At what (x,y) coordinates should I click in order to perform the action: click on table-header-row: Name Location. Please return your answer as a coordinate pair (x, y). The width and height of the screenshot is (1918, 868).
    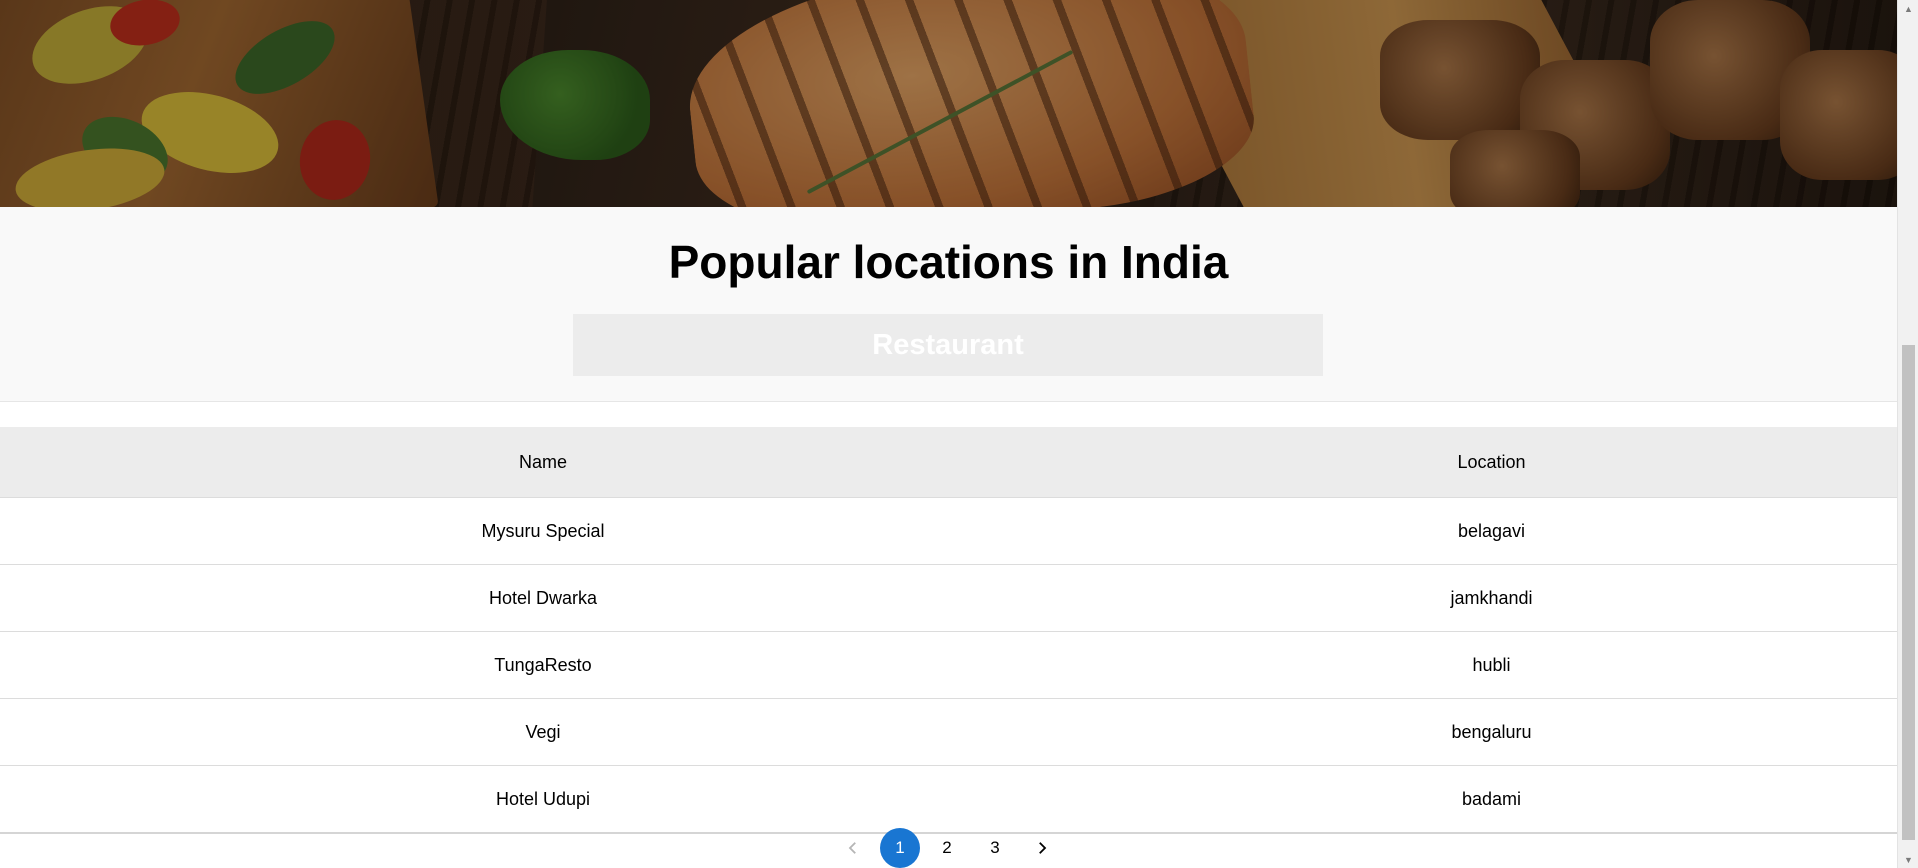
    Looking at the image, I should click on (948, 462).